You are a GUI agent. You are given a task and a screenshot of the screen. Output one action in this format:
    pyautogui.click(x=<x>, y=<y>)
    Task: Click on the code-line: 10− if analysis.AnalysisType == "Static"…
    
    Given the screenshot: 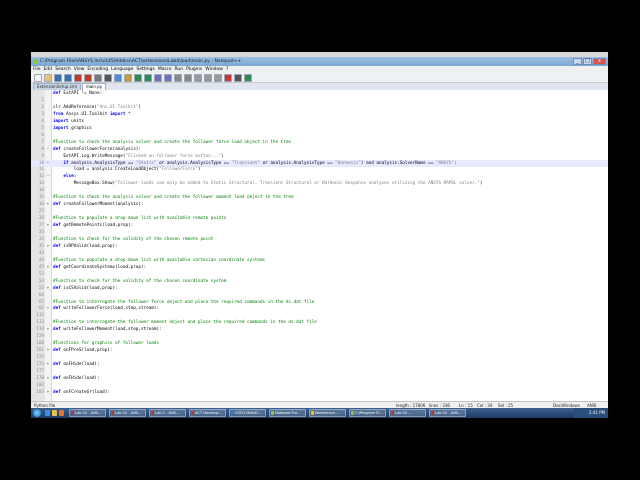 What is the action you would take?
    pyautogui.click(x=319, y=163)
    